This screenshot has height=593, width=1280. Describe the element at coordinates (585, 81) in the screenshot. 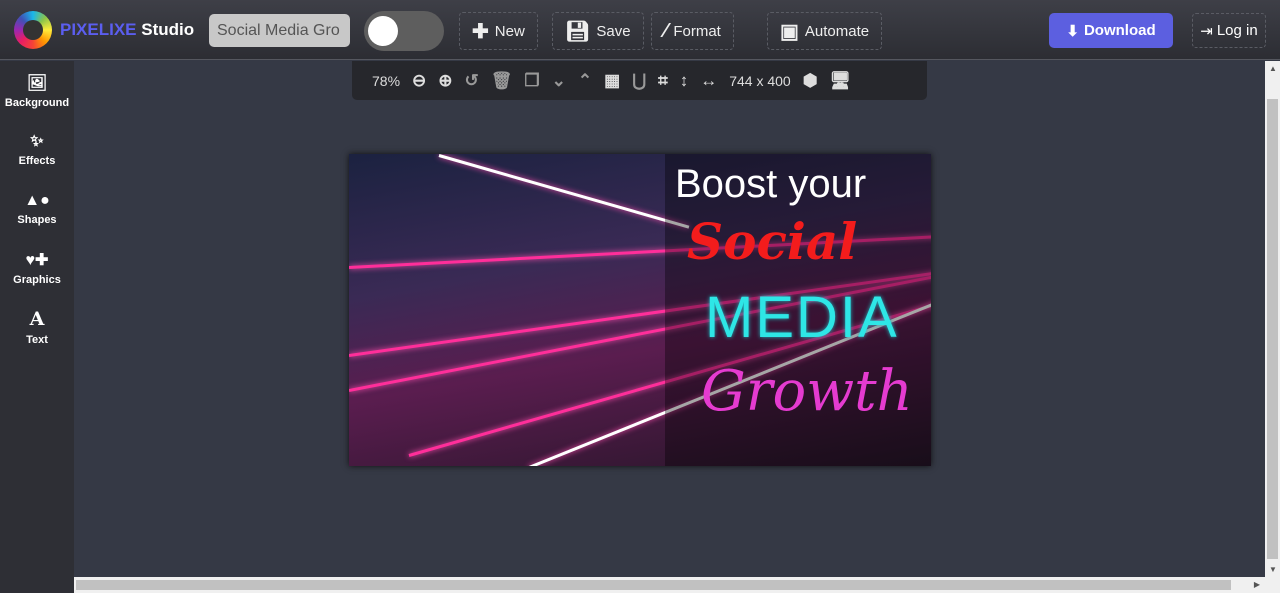

I see `bring-forward-icon: ⌃` at that location.